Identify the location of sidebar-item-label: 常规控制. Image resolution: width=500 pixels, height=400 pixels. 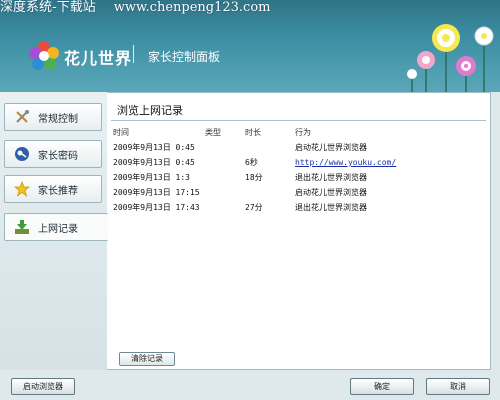
(58, 119).